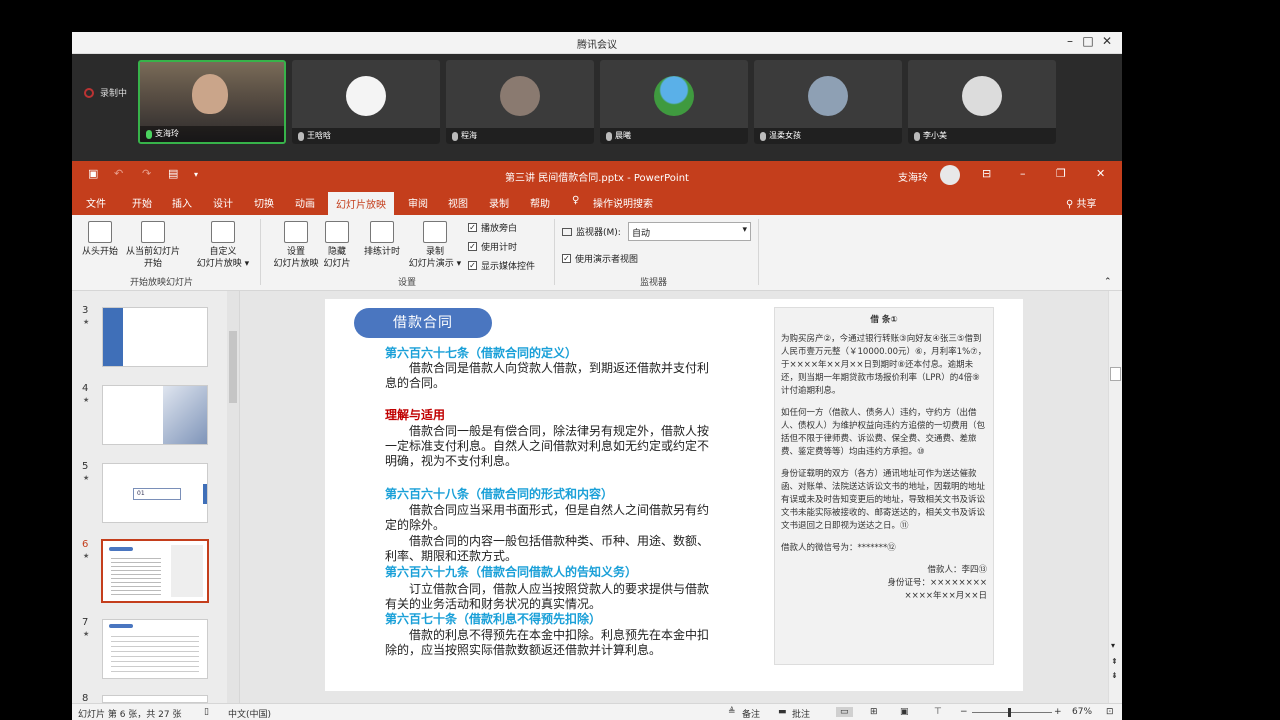  I want to click on meeting-title: 腾讯会议, so click(597, 45).